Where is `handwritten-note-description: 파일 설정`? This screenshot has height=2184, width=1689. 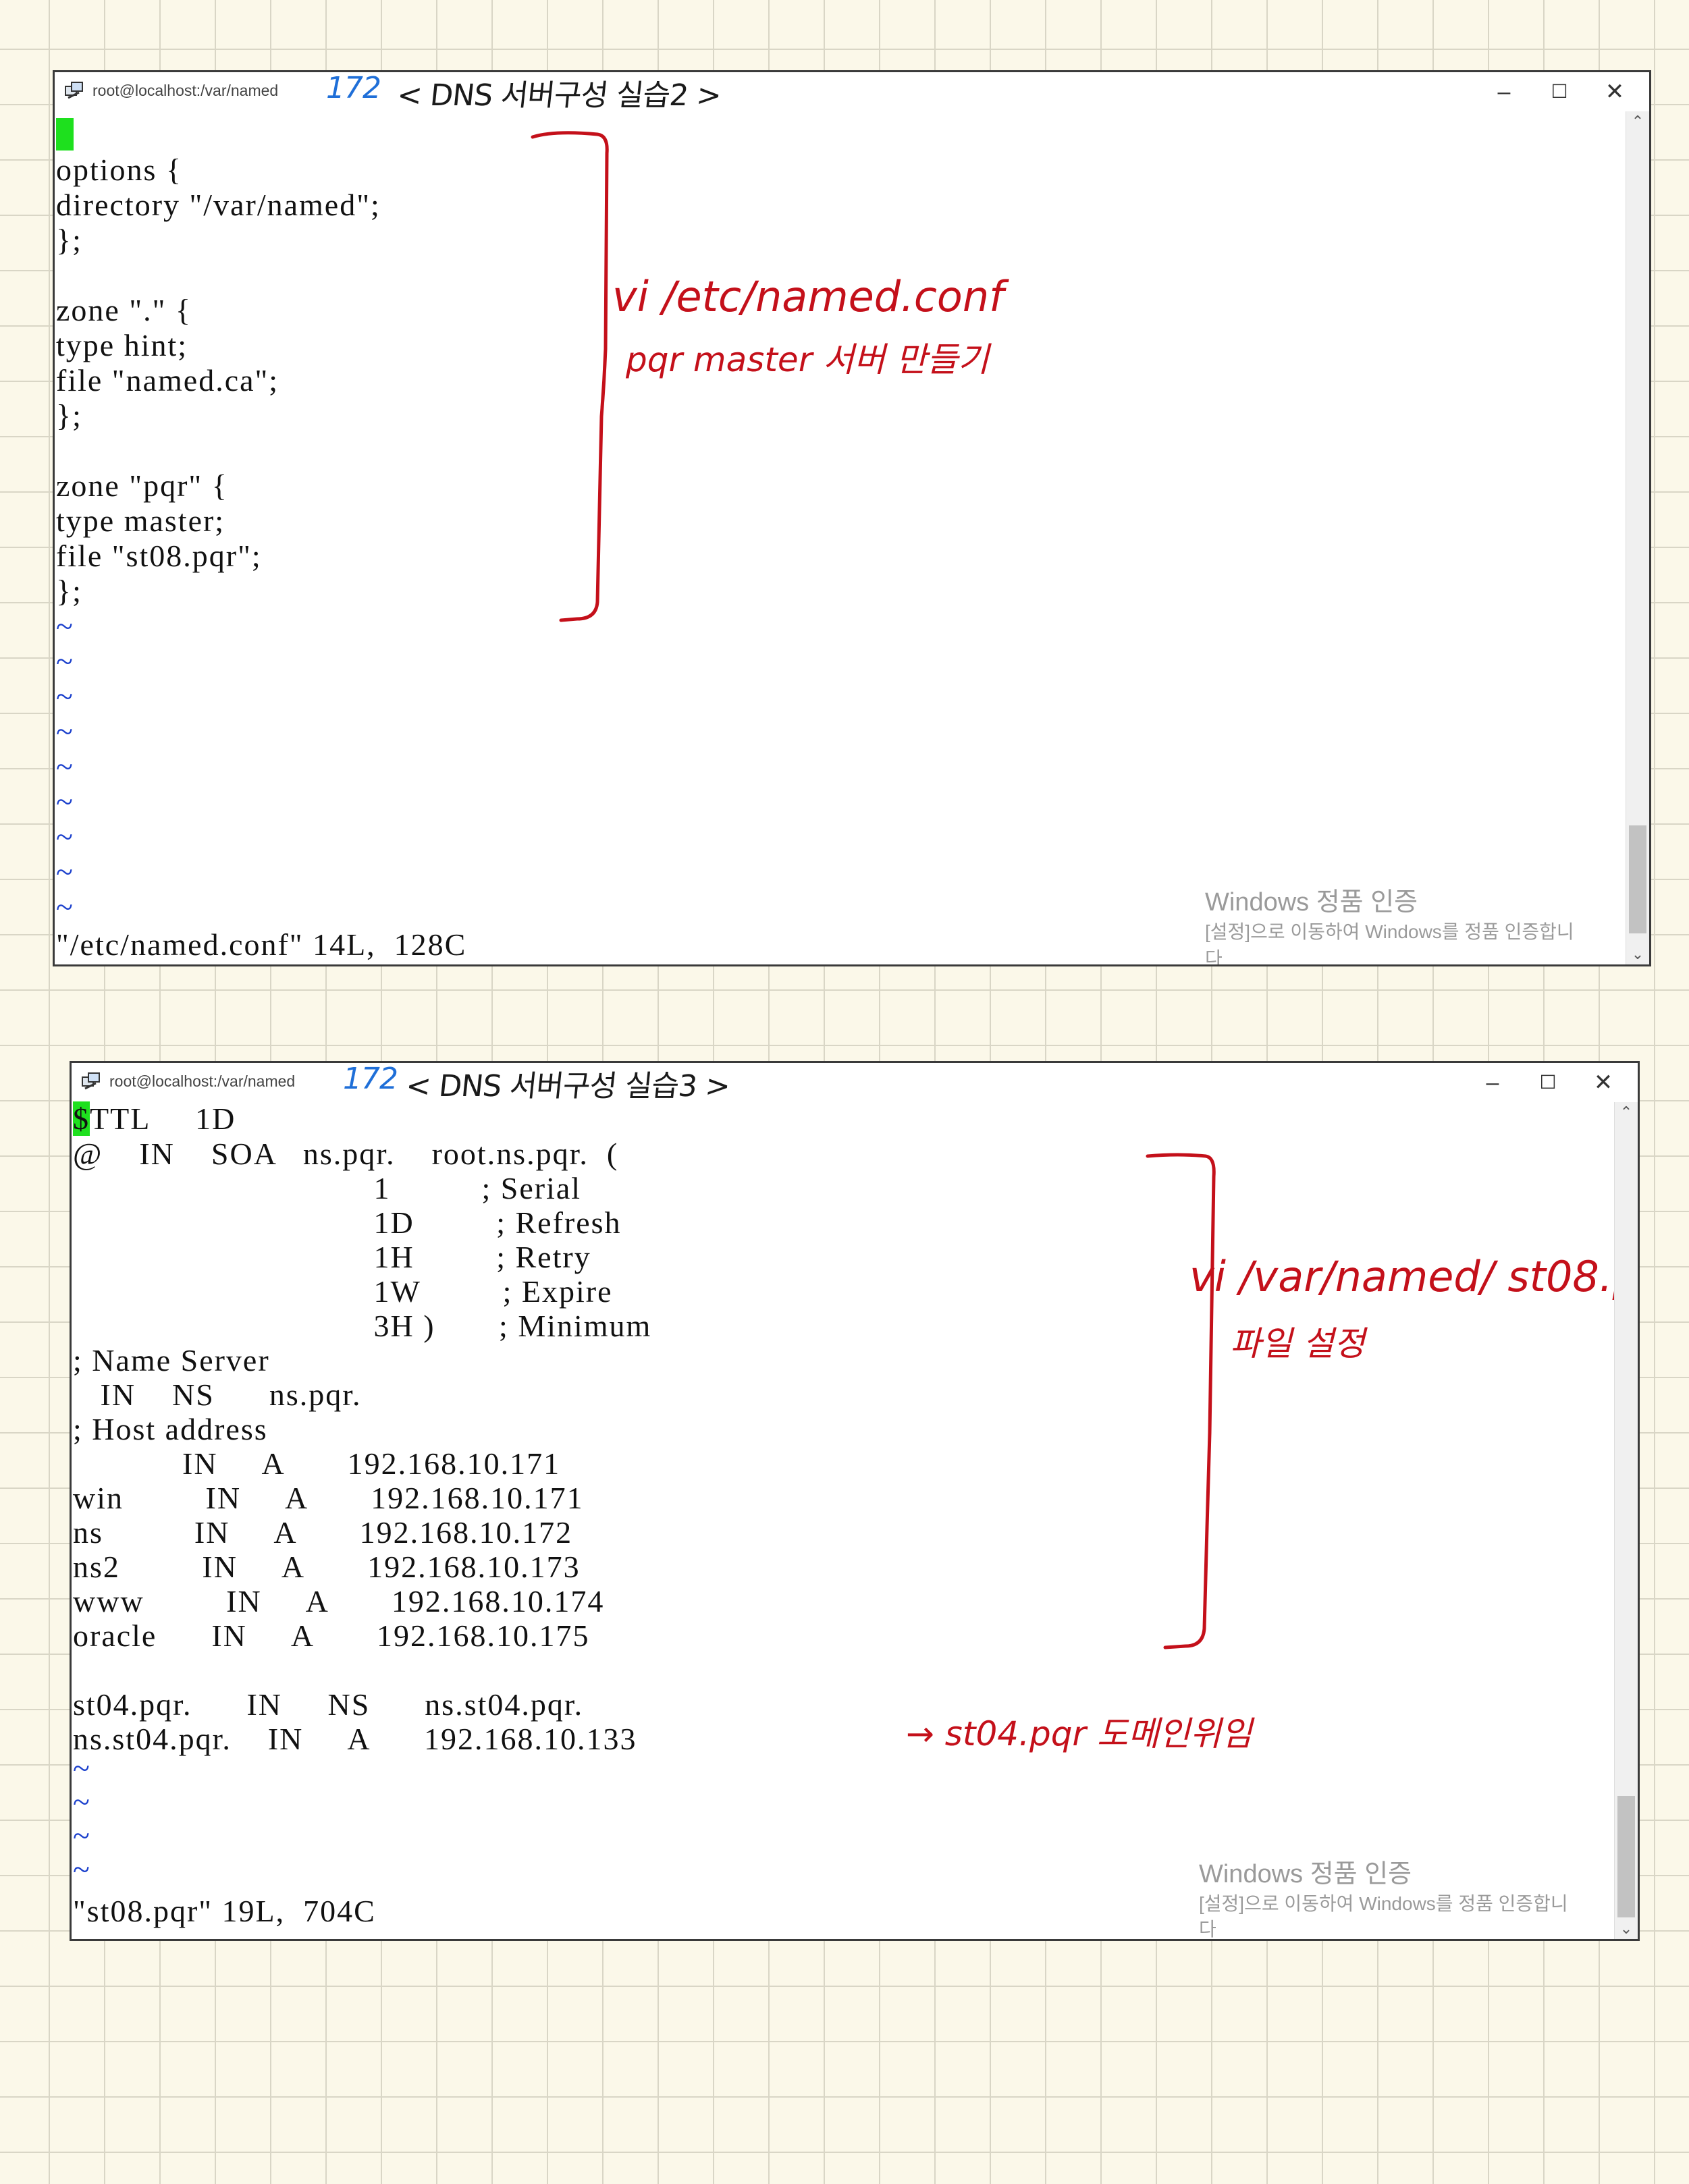 handwritten-note-description: 파일 설정 is located at coordinates (1297, 1344).